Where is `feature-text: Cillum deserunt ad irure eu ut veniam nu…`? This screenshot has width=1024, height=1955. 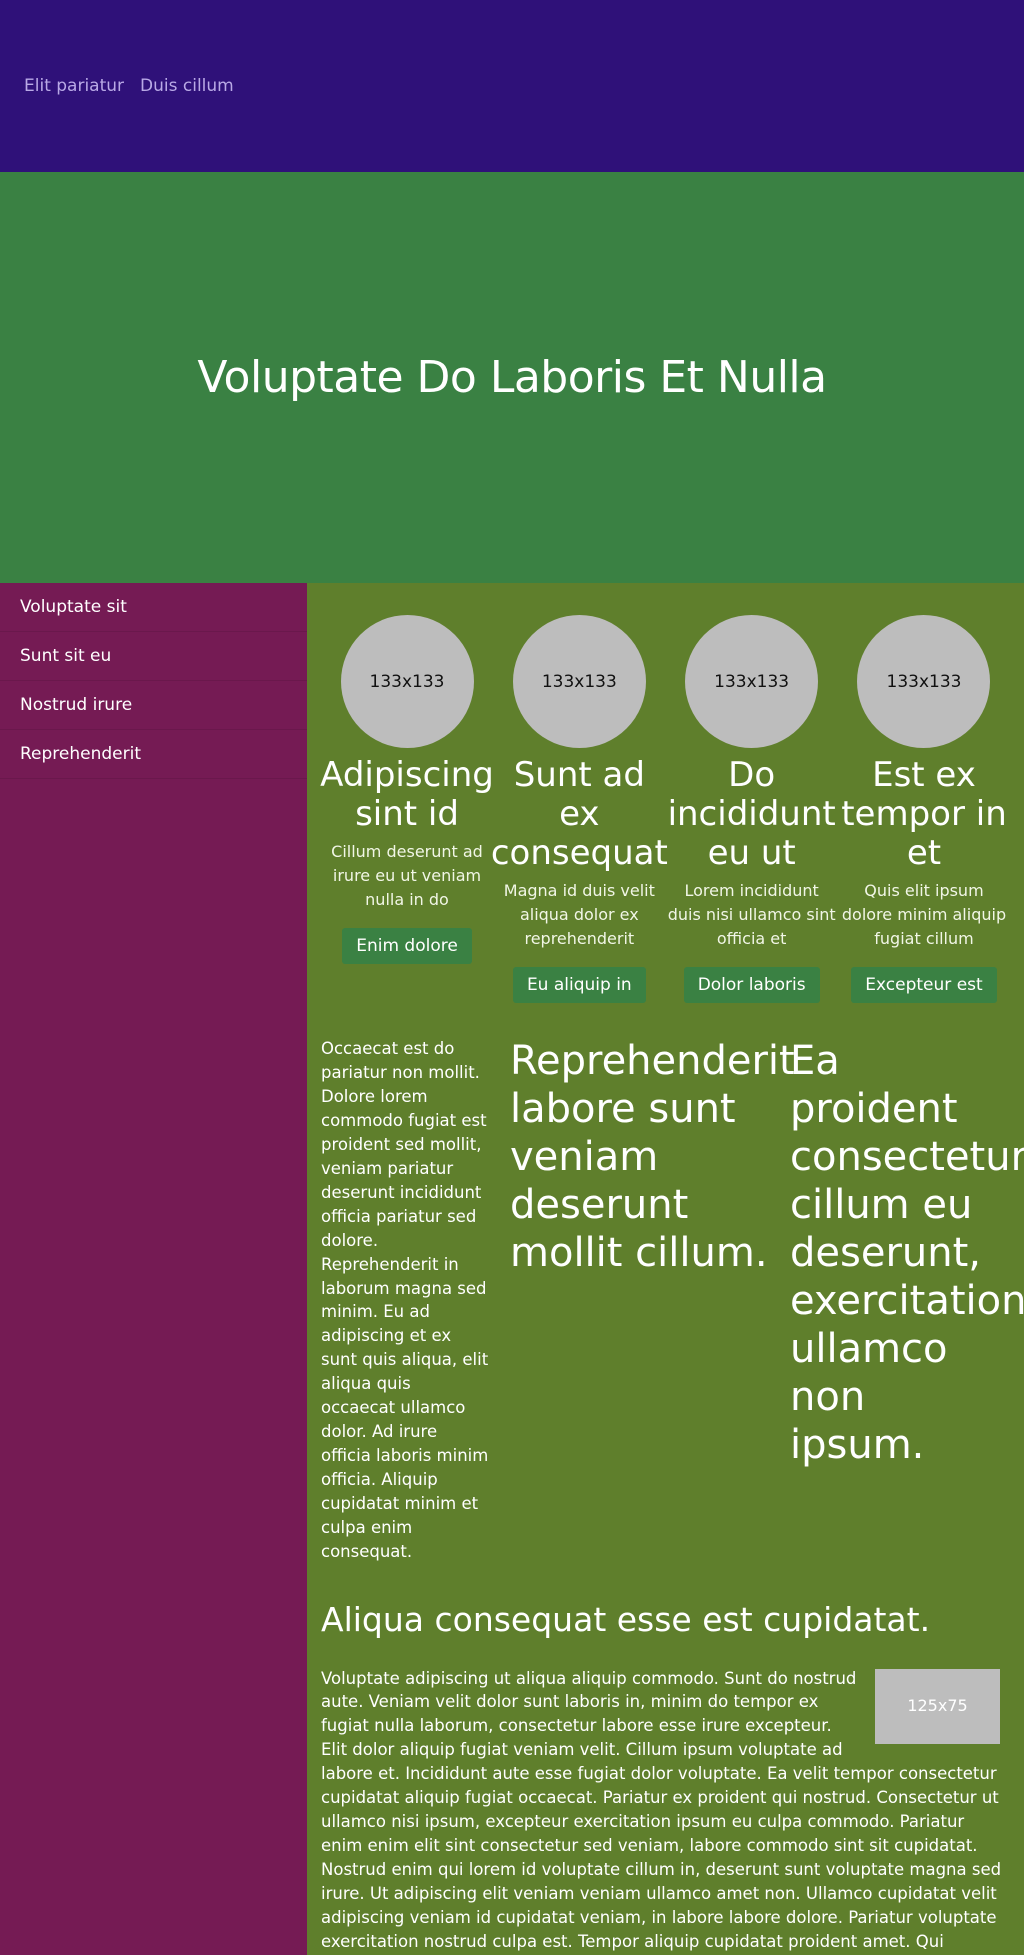
feature-text: Cillum deserunt ad irure eu ut veniam nu… is located at coordinates (407, 876).